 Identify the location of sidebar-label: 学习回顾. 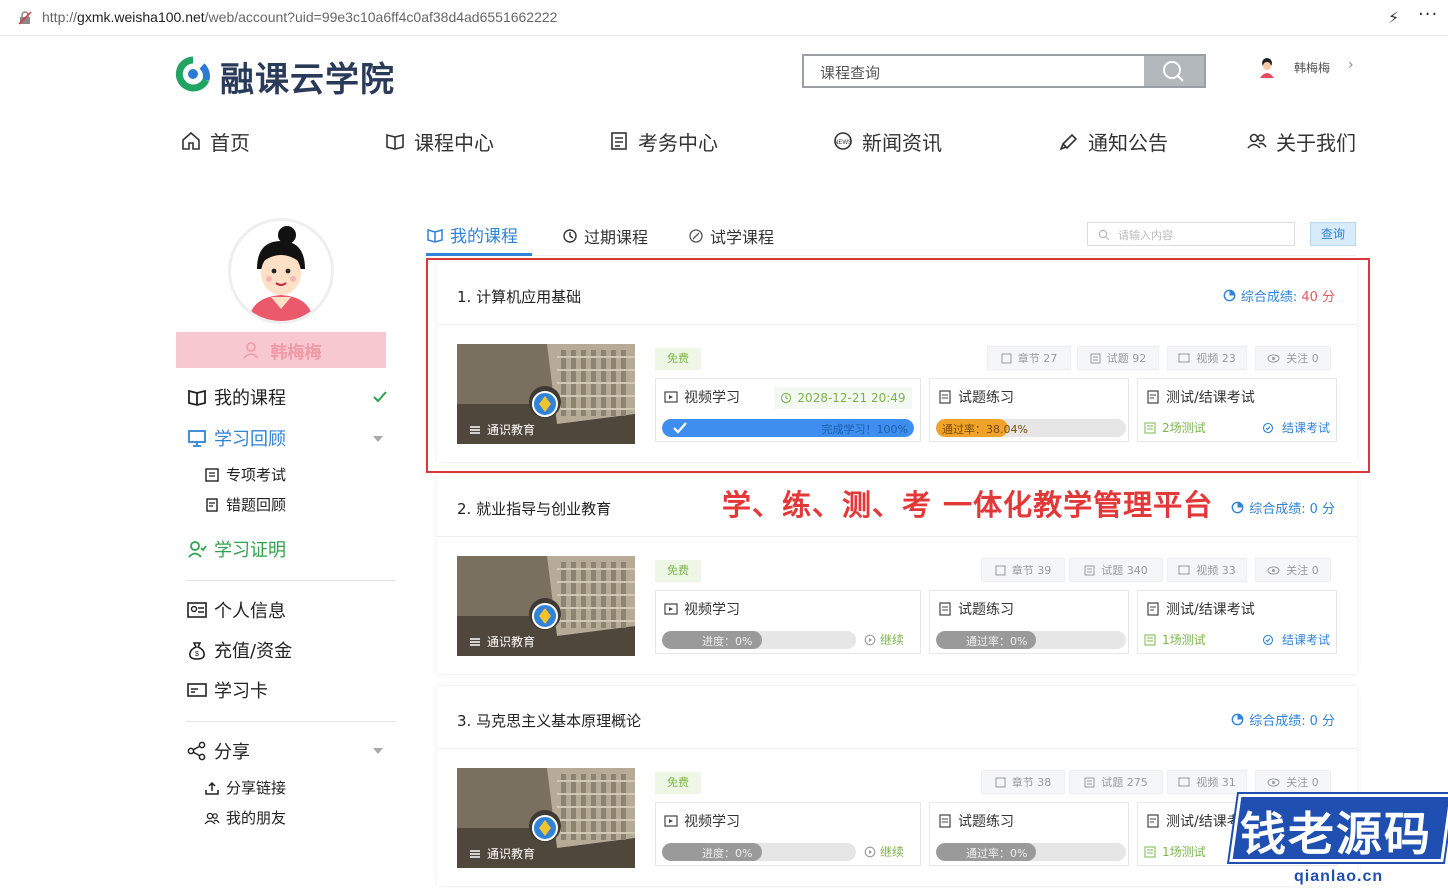
(250, 439).